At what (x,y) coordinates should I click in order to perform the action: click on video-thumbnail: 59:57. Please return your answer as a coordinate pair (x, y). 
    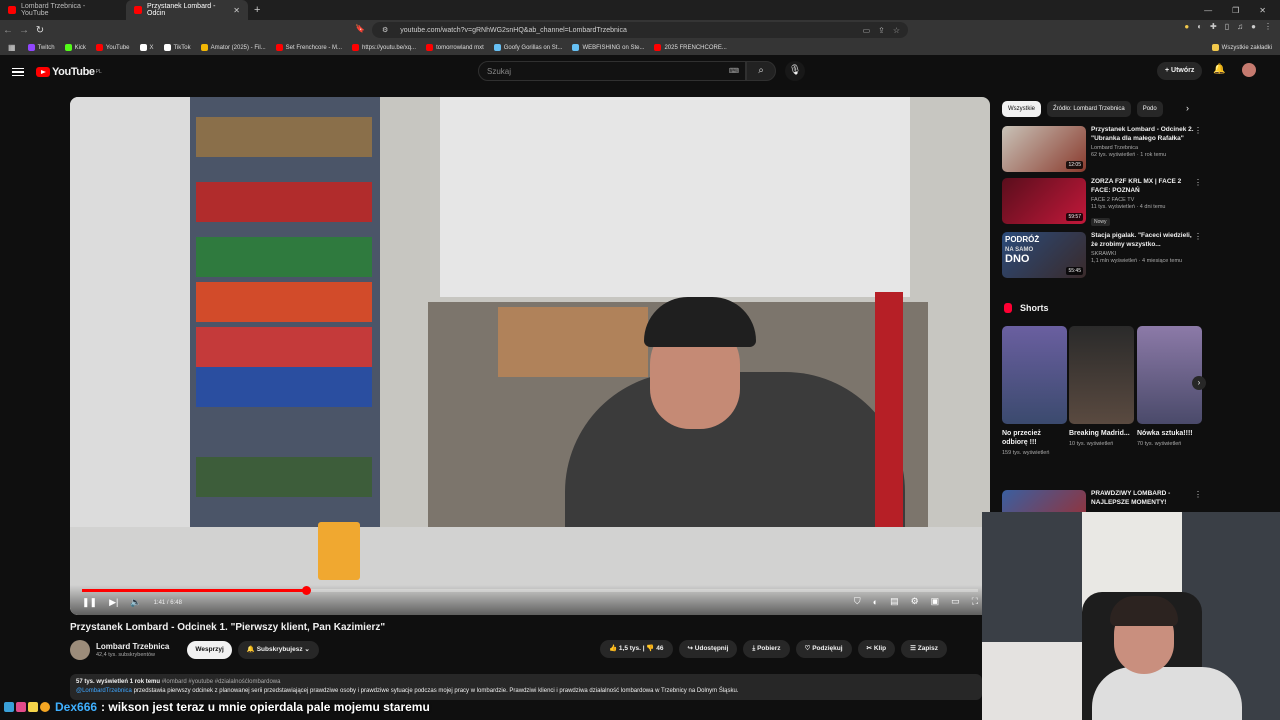
    Looking at the image, I should click on (1044, 201).